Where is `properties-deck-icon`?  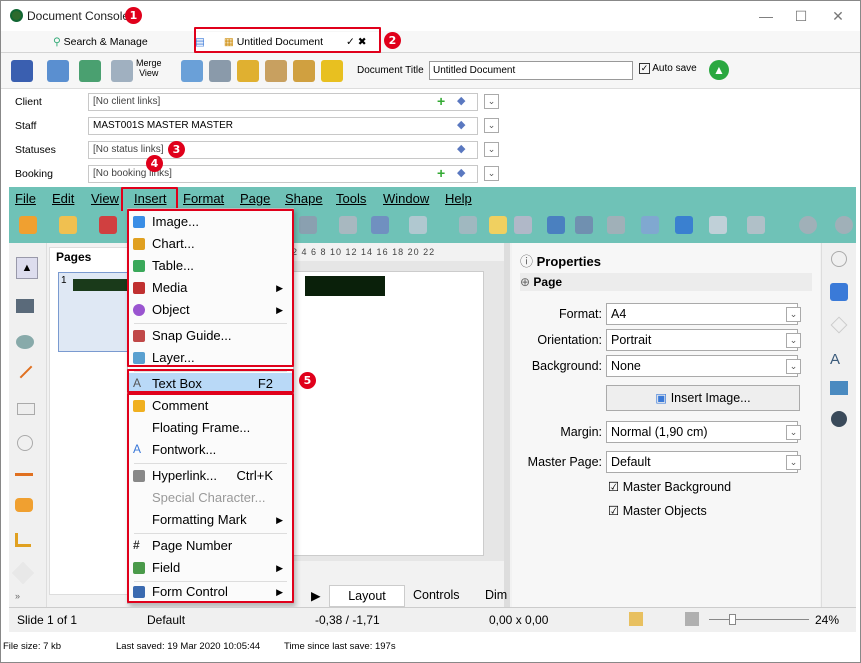 properties-deck-icon is located at coordinates (839, 292).